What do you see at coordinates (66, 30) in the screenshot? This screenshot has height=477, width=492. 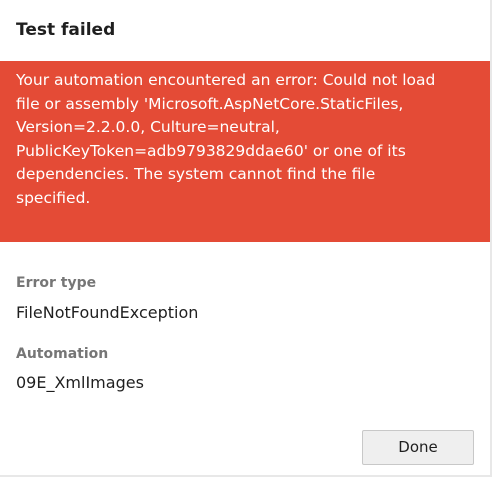 I see `dialog-title: Test failed` at bounding box center [66, 30].